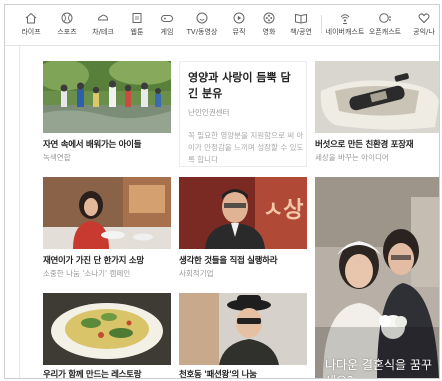  What do you see at coordinates (31, 18) in the screenshot?
I see `home-icon` at bounding box center [31, 18].